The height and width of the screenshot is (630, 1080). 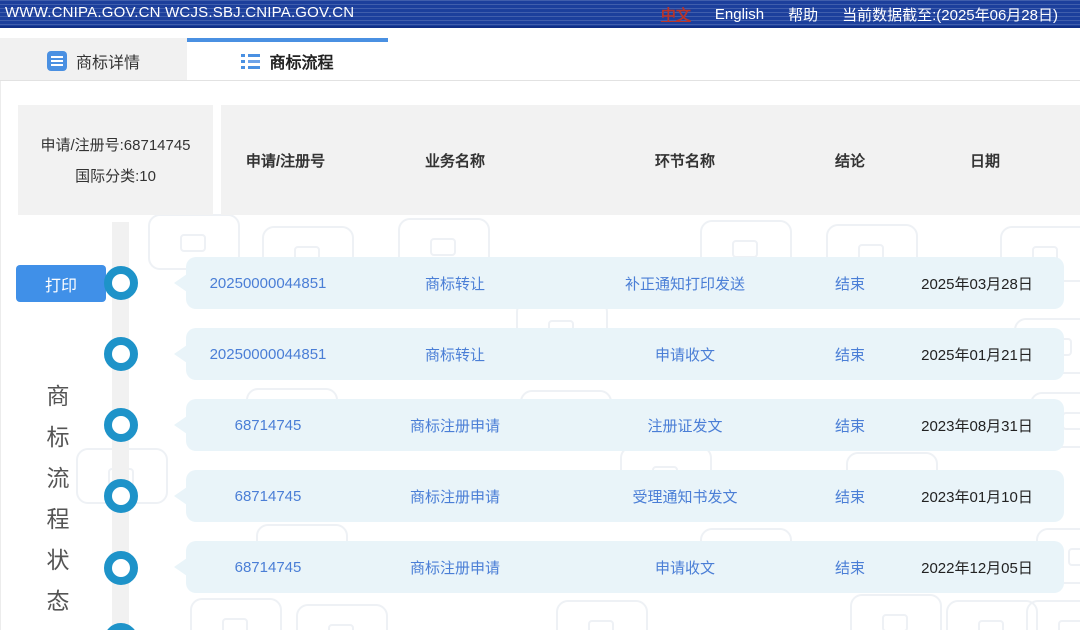 What do you see at coordinates (977, 284) in the screenshot?
I see `cell-date: 2025年03月28日` at bounding box center [977, 284].